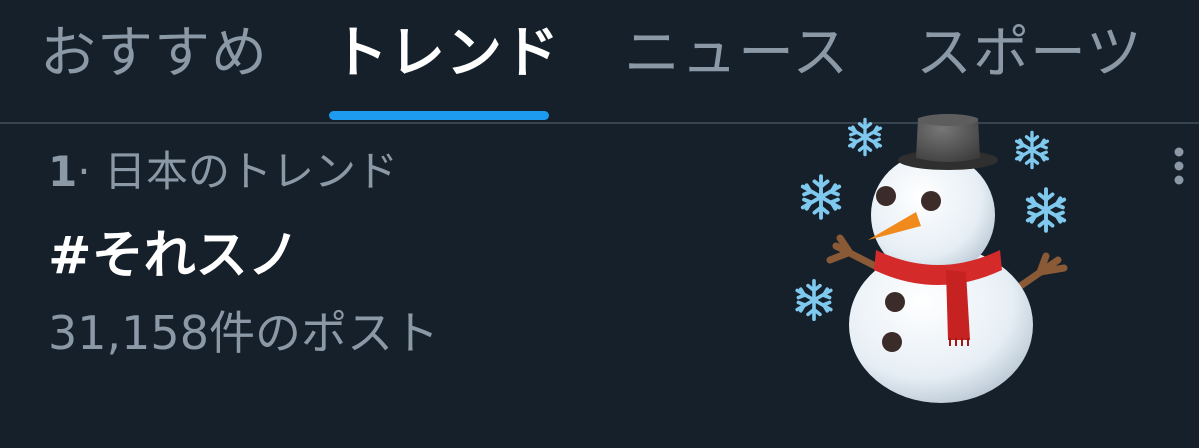 The width and height of the screenshot is (1199, 448). I want to click on trend-category: 日本のトレンド, so click(250, 171).